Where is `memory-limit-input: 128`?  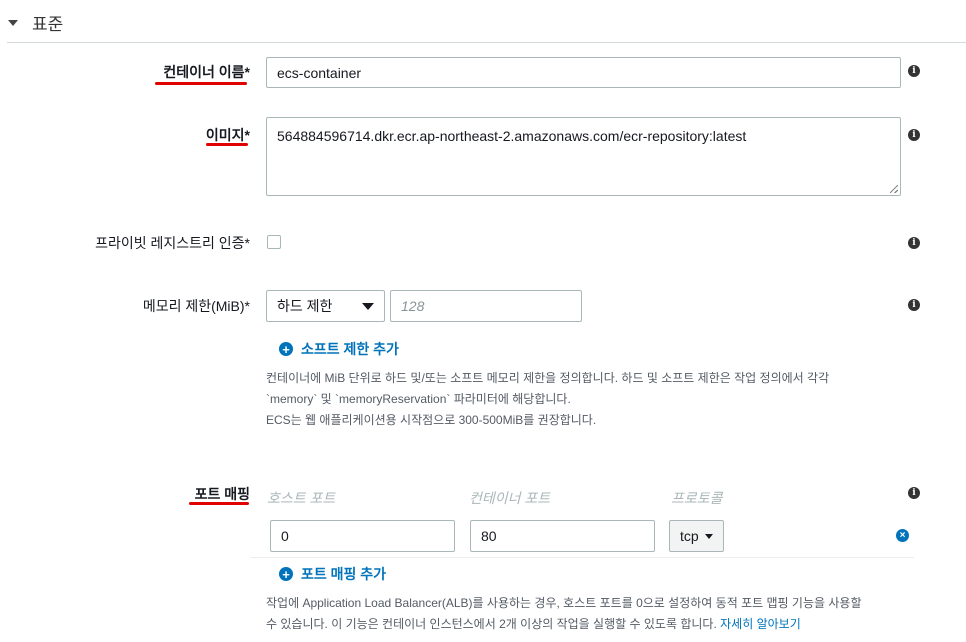 memory-limit-input: 128 is located at coordinates (486, 306).